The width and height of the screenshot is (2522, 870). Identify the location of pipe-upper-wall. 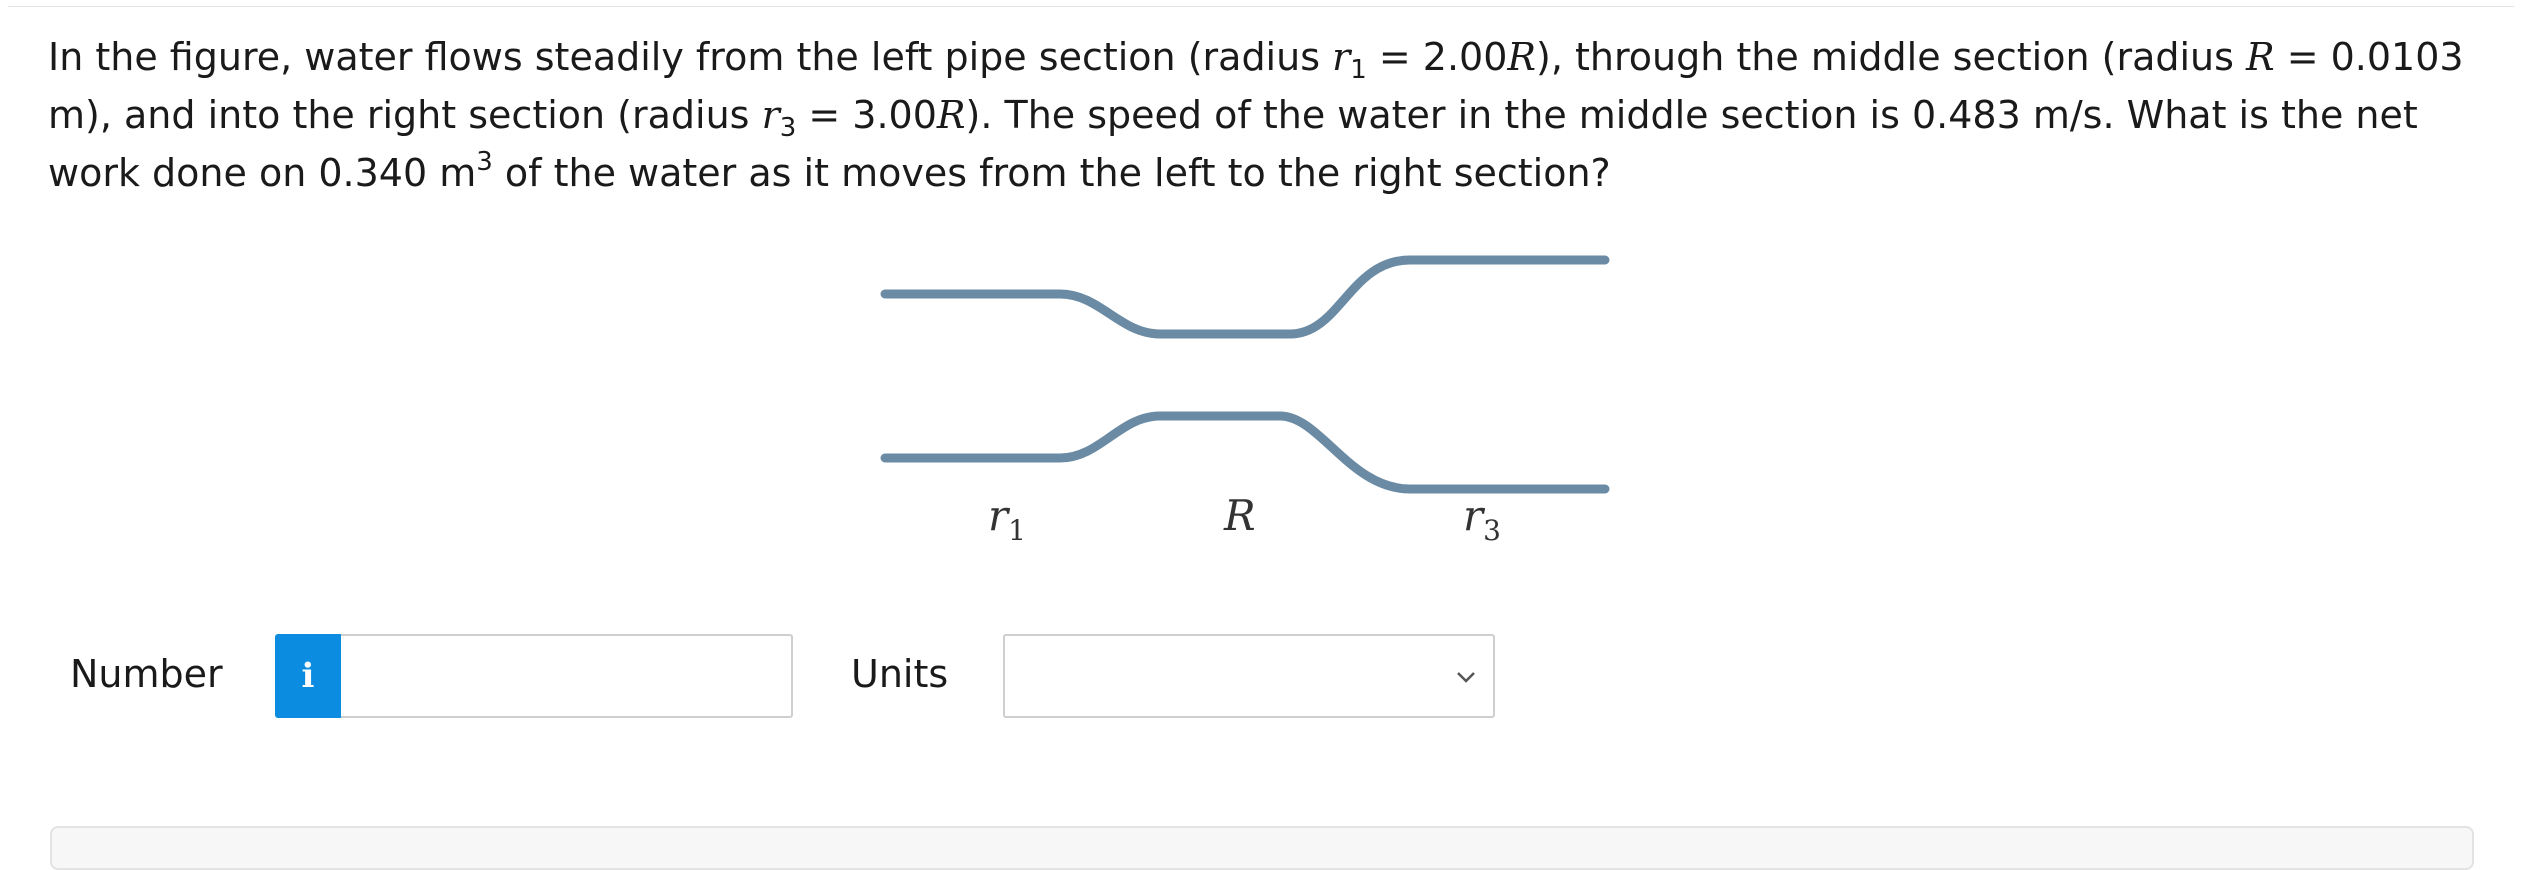
(1245, 297).